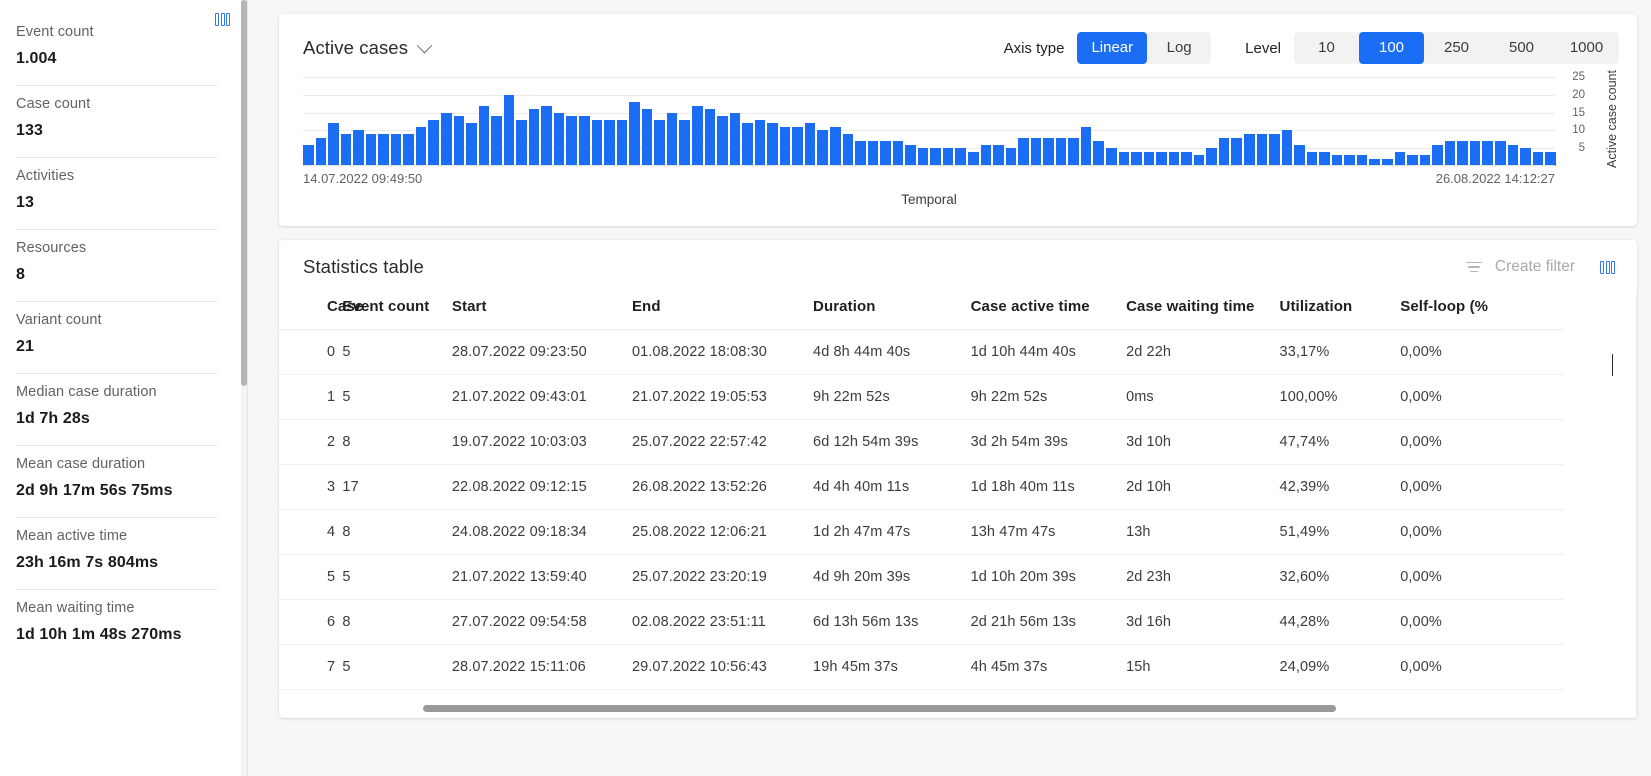  What do you see at coordinates (424, 45) in the screenshot?
I see `chevron-down-icon` at bounding box center [424, 45].